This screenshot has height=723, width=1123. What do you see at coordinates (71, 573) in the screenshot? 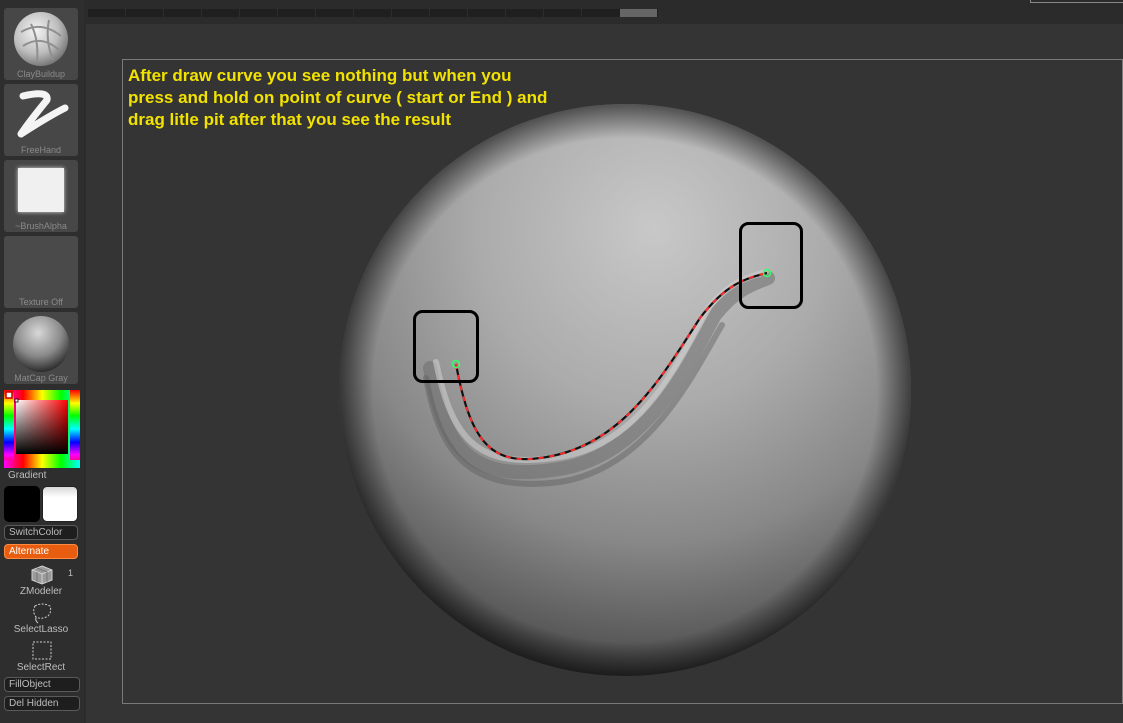
I see `zmodeler-count: 1` at bounding box center [71, 573].